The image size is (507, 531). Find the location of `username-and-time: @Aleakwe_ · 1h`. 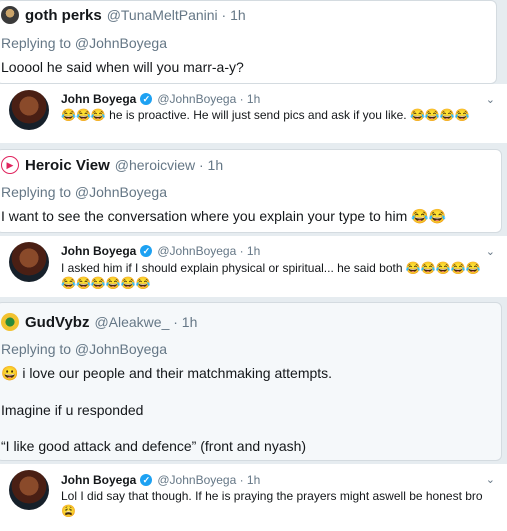

username-and-time: @Aleakwe_ · 1h is located at coordinates (146, 322).